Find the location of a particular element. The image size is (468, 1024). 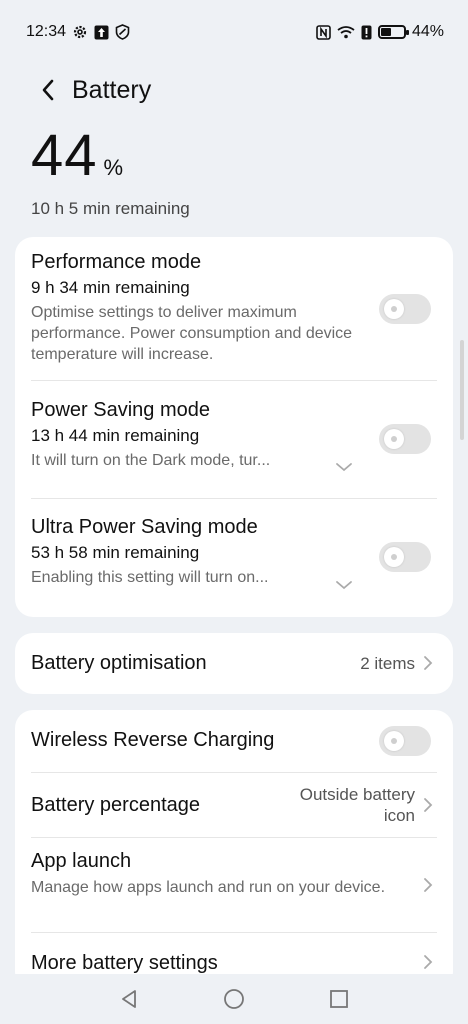

back-triangle-icon is located at coordinates (129, 999).